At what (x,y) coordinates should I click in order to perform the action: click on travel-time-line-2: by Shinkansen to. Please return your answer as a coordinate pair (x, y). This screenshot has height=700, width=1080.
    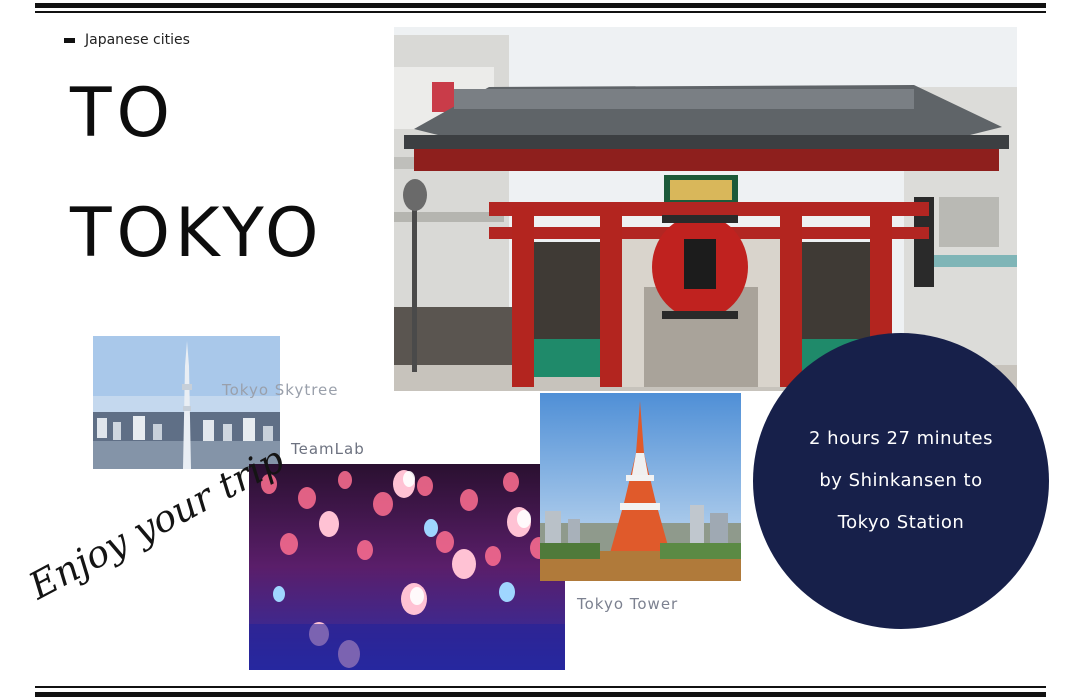
    Looking at the image, I should click on (901, 480).